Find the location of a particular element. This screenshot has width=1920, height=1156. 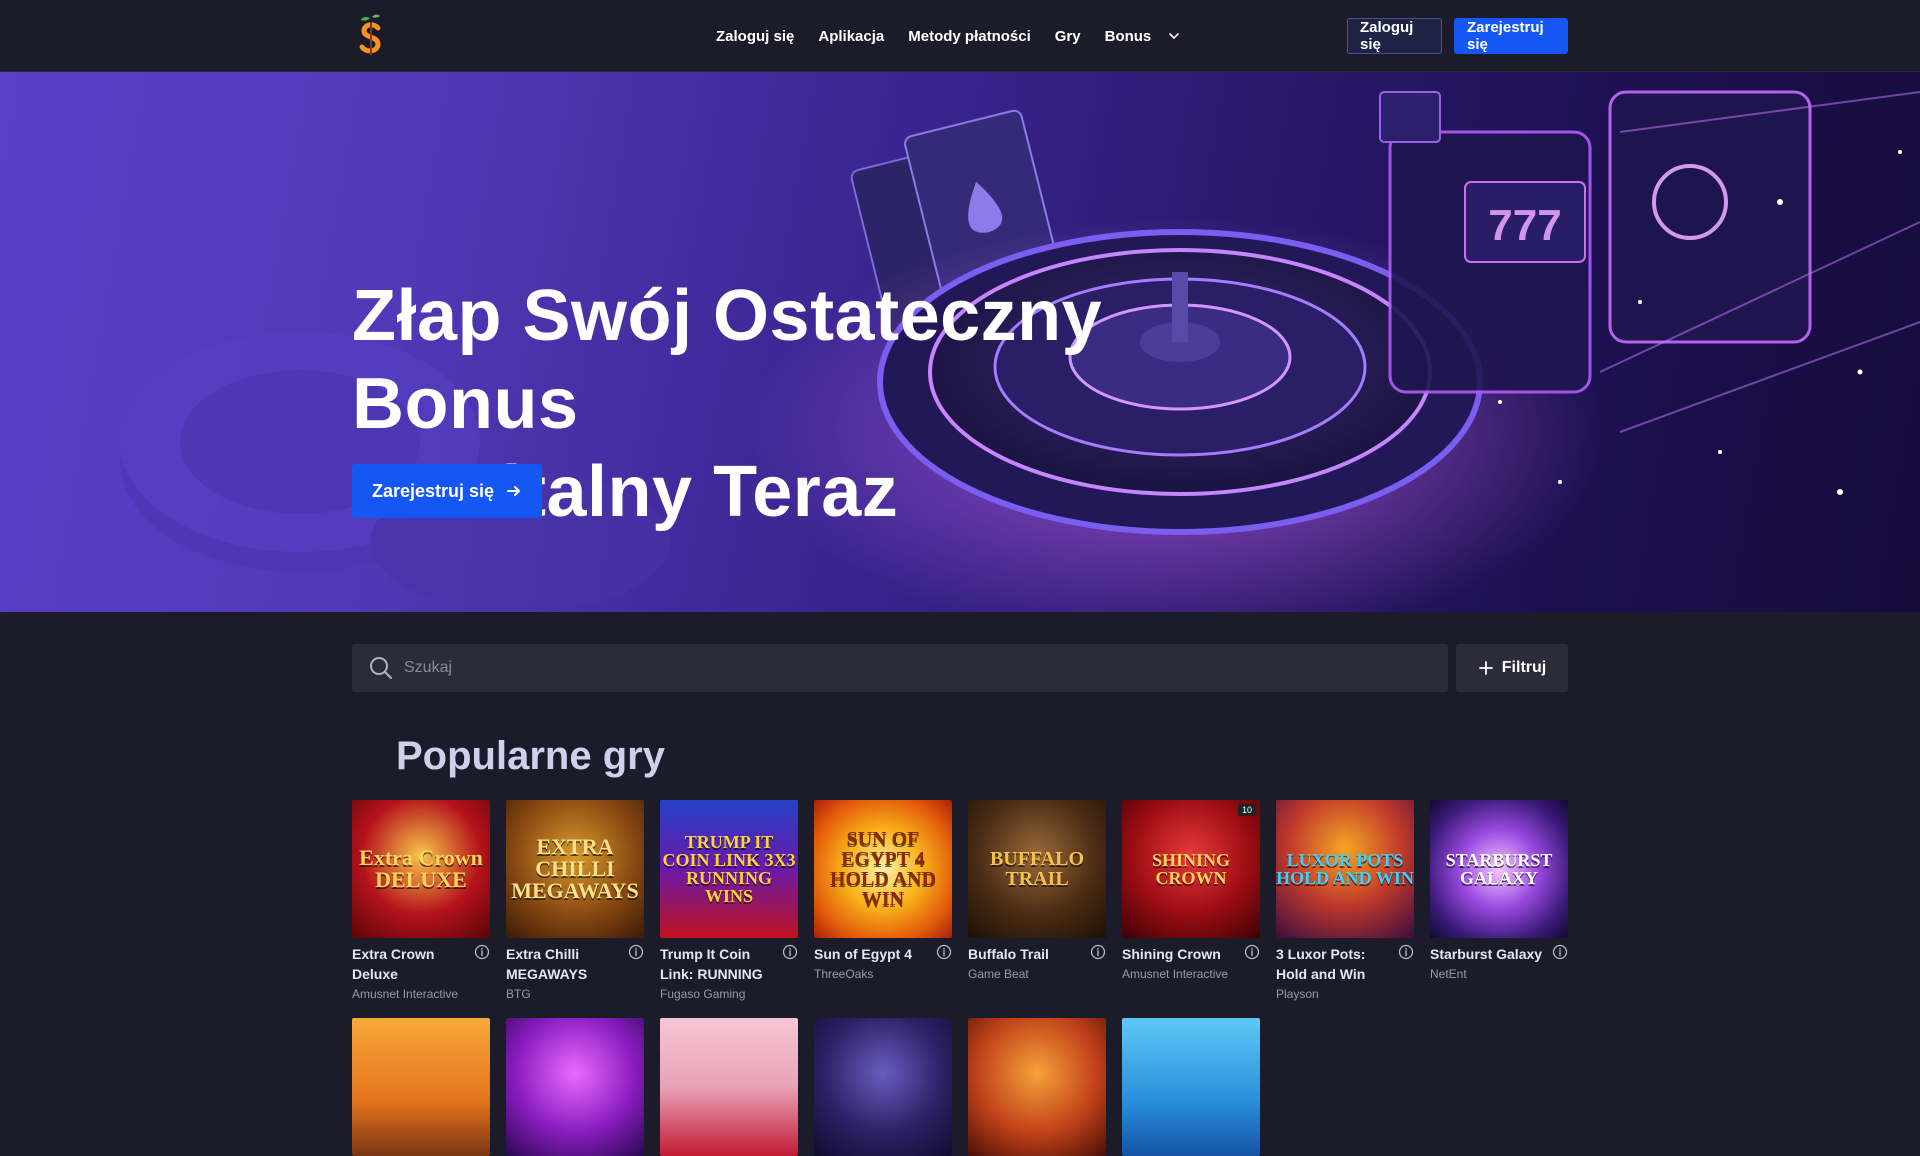

game-art-text: SHINING CROWN is located at coordinates (1191, 869).